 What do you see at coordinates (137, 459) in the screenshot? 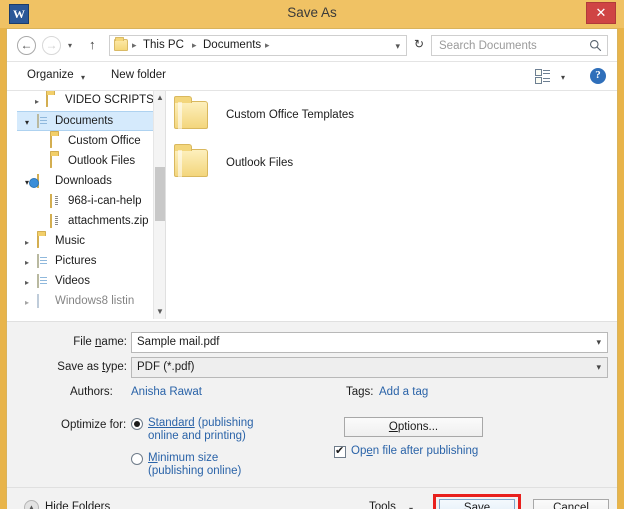
I see `radio-minimum-size` at bounding box center [137, 459].